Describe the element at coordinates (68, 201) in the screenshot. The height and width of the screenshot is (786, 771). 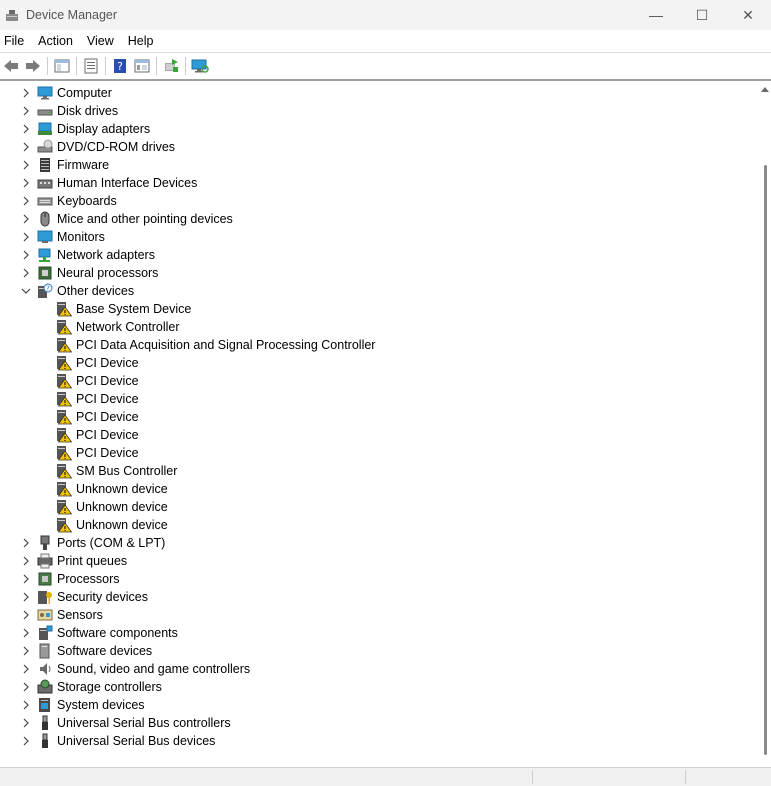
I see `tree-category-keyboards: Keyboards` at that location.